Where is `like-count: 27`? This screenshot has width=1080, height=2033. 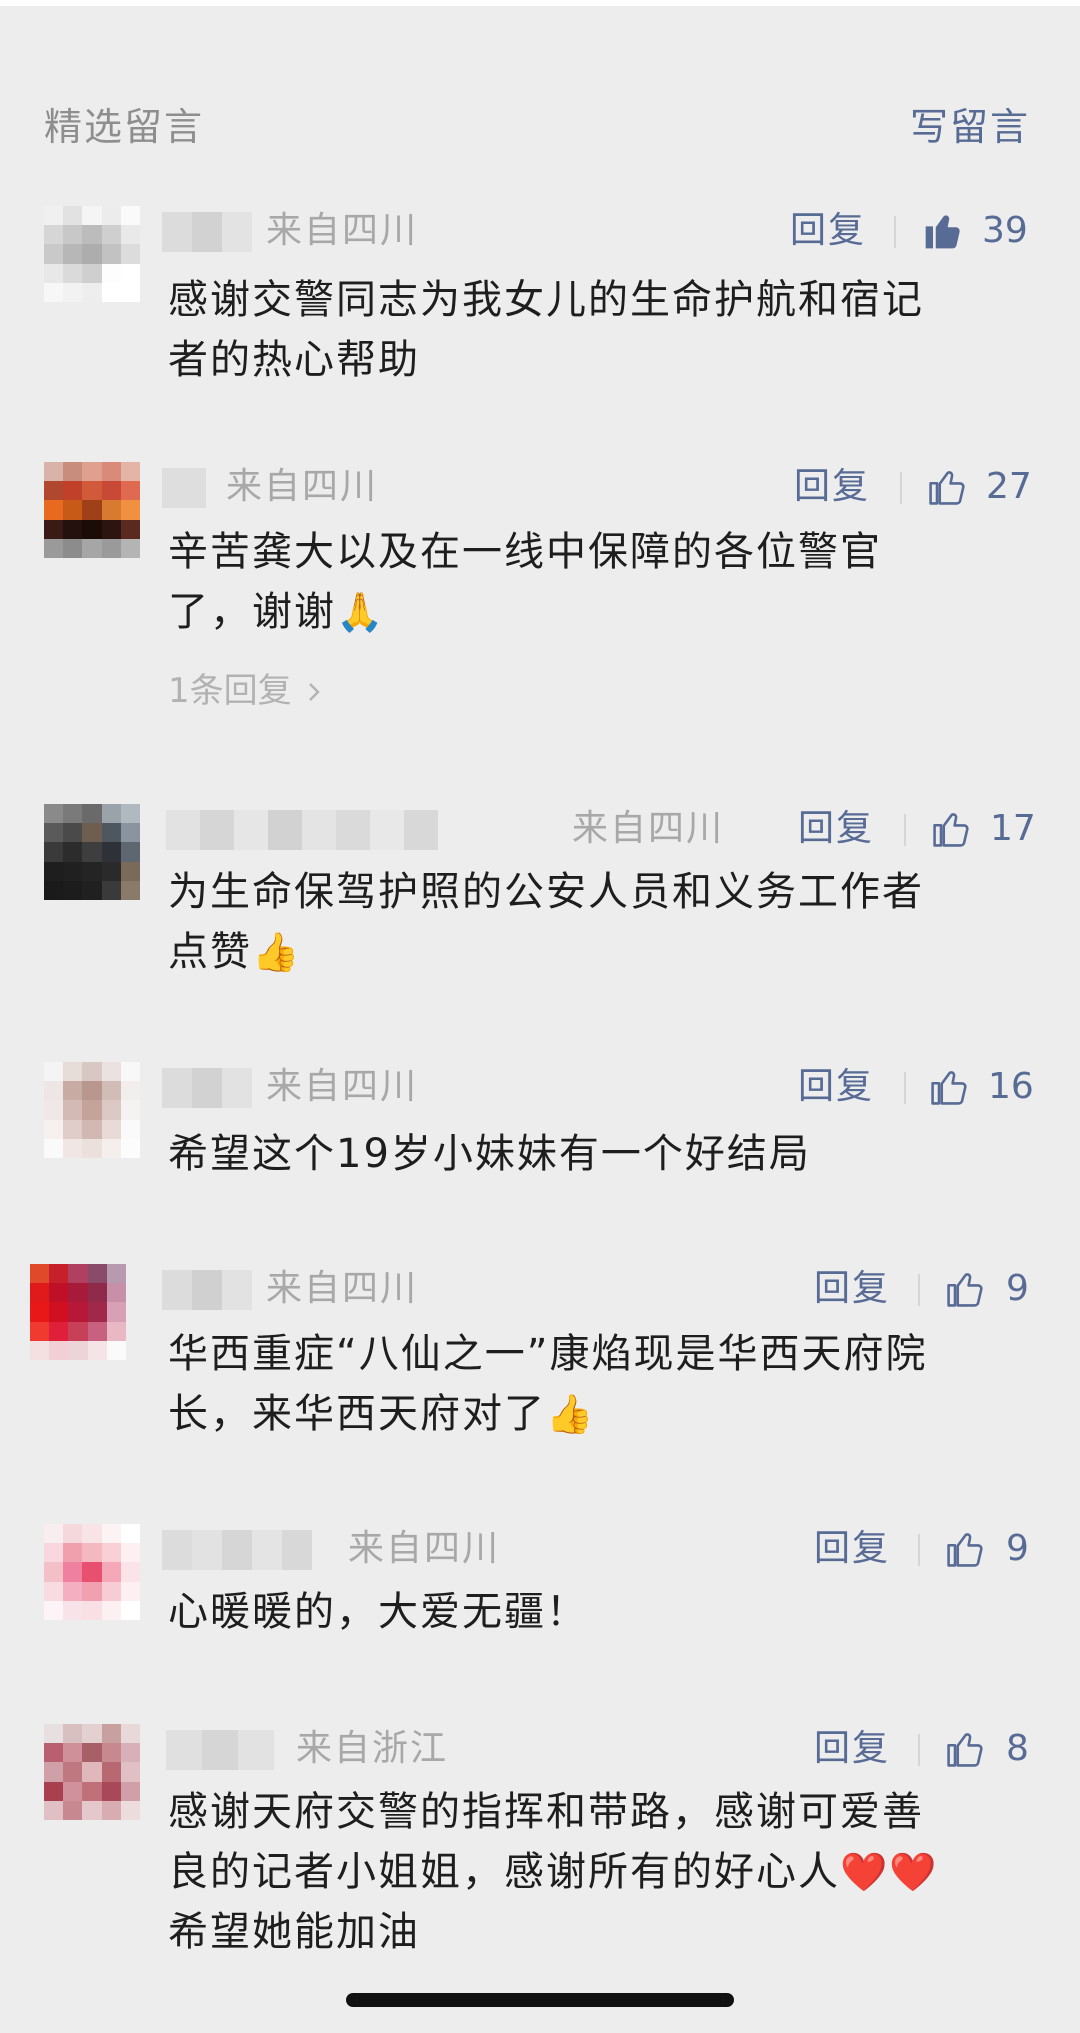
like-count: 27 is located at coordinates (1009, 486).